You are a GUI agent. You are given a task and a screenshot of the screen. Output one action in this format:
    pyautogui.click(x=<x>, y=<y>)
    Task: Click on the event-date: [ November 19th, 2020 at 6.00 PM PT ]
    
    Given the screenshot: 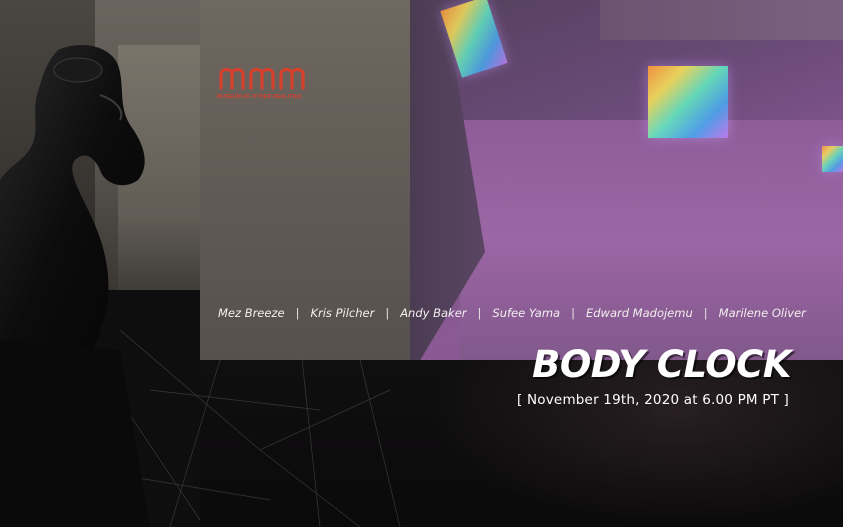 What is the action you would take?
    pyautogui.click(x=653, y=400)
    